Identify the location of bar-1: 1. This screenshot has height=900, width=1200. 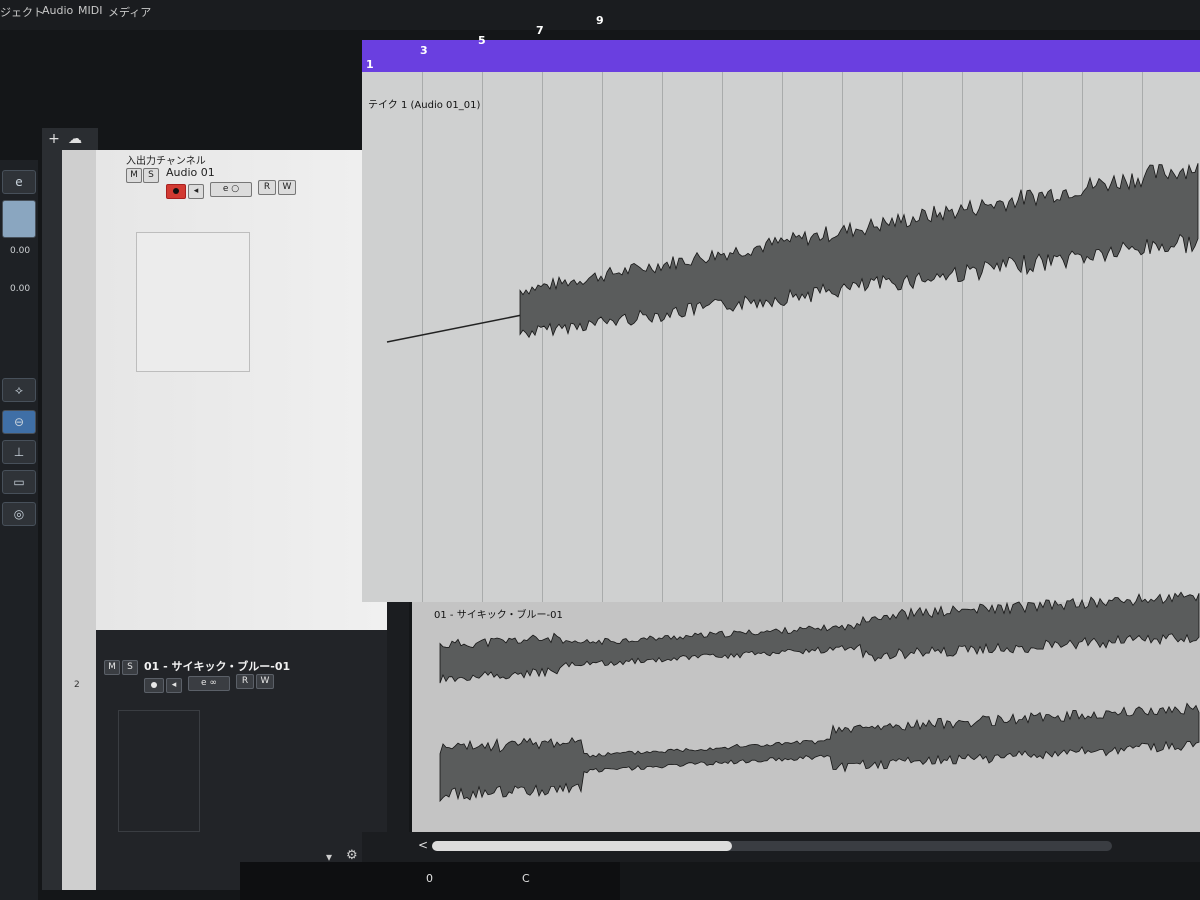
(370, 64).